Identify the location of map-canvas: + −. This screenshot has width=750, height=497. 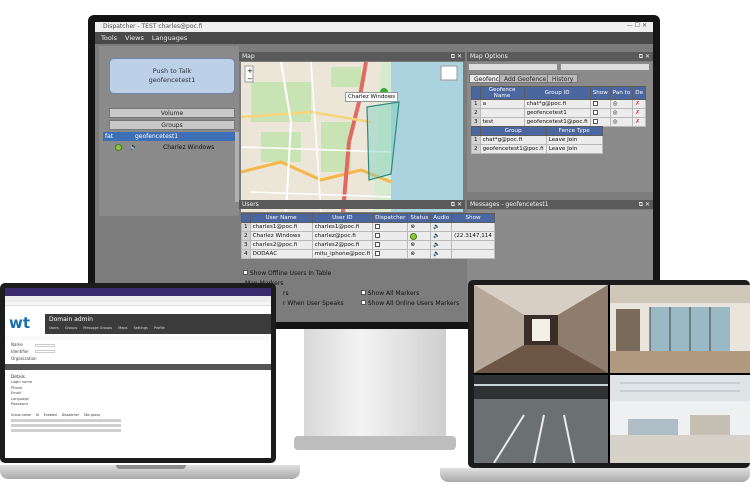
(352, 137).